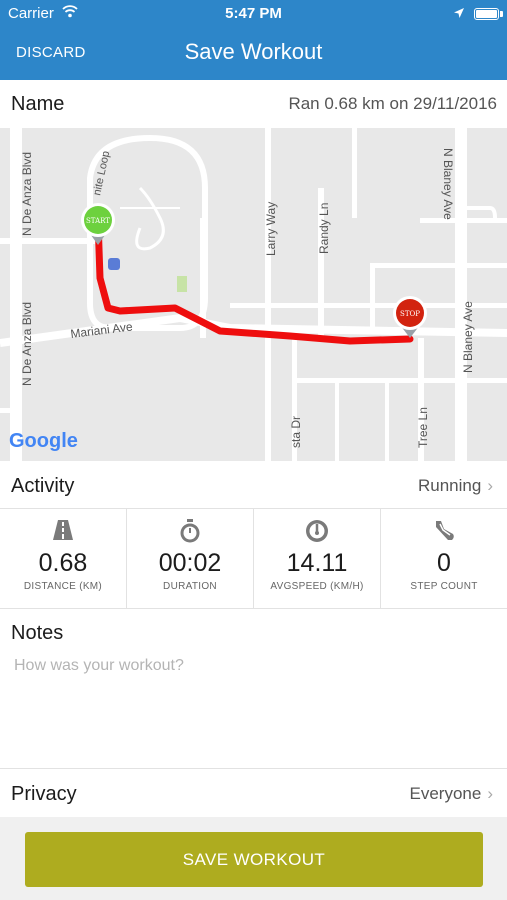 This screenshot has width=507, height=900. Describe the element at coordinates (63, 531) in the screenshot. I see `road-icon` at that location.